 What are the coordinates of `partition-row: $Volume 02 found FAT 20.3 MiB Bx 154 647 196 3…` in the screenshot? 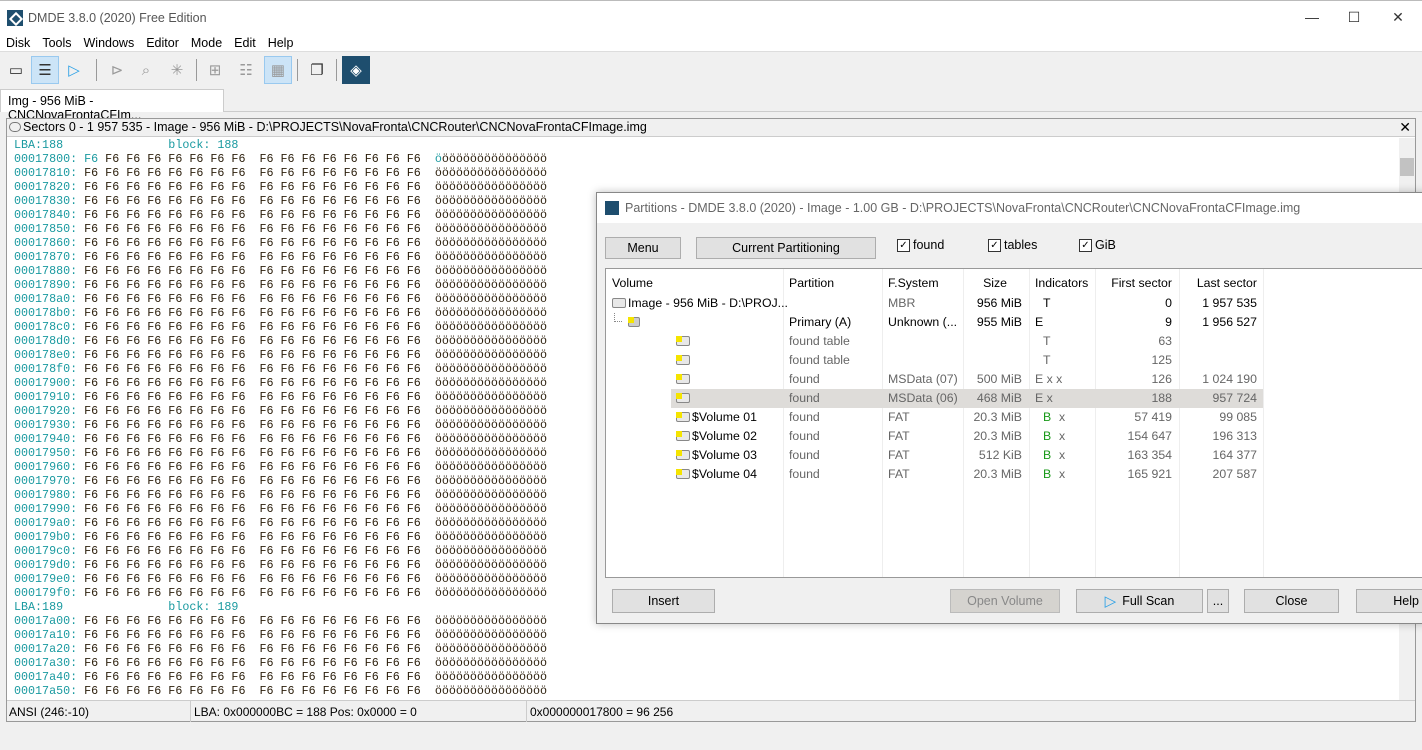 It's located at (1014, 436).